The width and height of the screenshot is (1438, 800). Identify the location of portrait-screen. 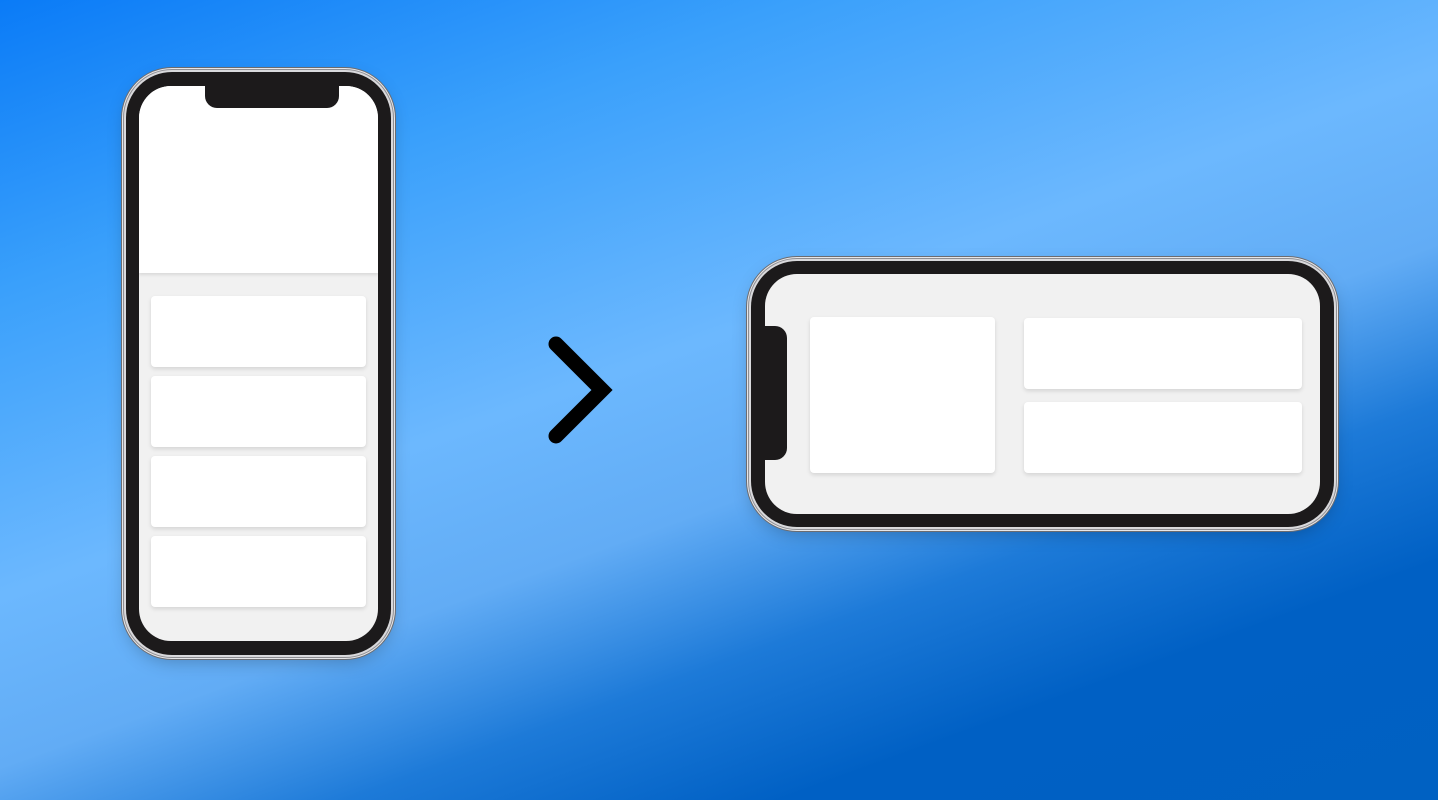
(258, 363).